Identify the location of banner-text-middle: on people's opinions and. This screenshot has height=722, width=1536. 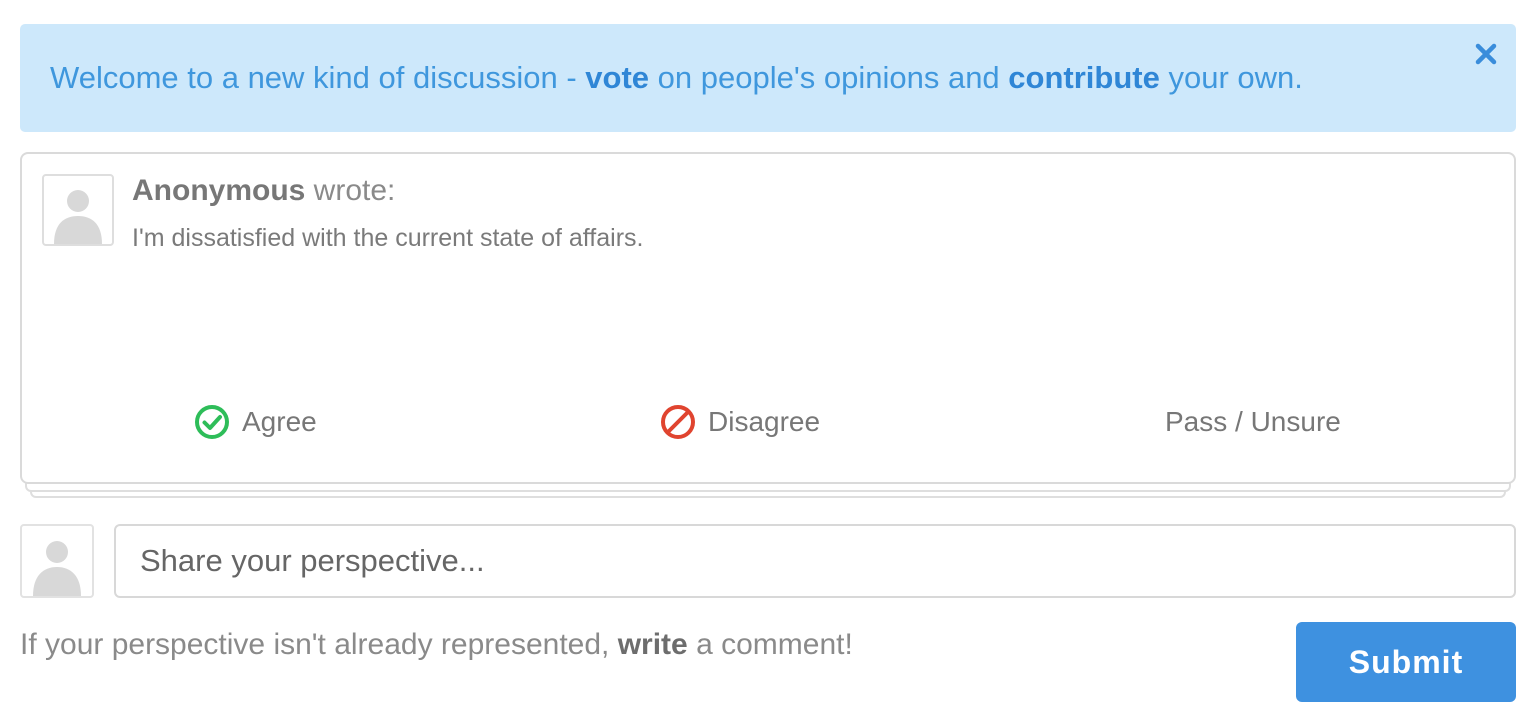
(829, 77).